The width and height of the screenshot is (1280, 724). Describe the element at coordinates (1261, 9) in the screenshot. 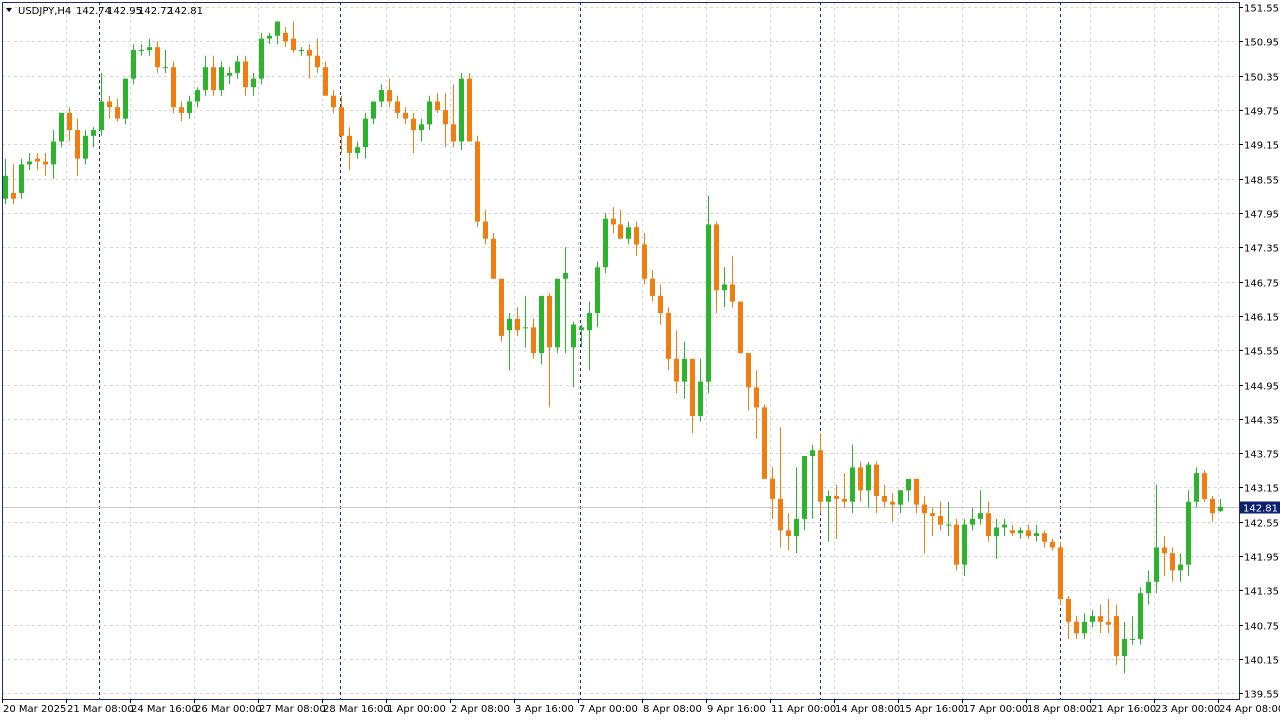

I see `y-tick-label: 151.55` at that location.